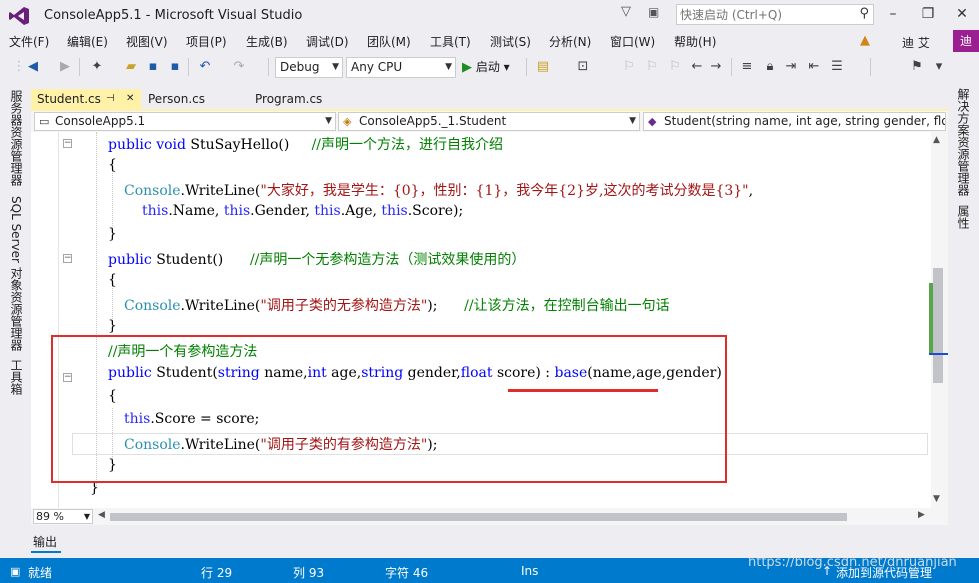 The image size is (979, 583). What do you see at coordinates (837, 67) in the screenshot?
I see `format-icon: ☰` at bounding box center [837, 67].